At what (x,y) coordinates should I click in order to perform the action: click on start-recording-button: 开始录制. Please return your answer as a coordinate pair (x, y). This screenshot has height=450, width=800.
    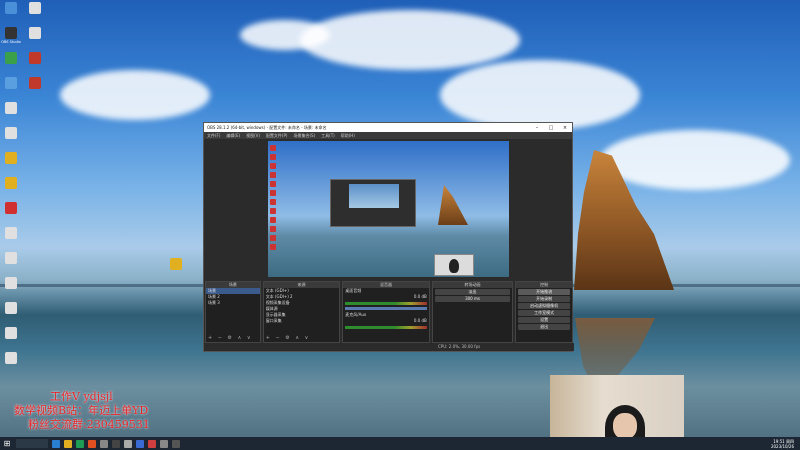
    Looking at the image, I should click on (544, 299).